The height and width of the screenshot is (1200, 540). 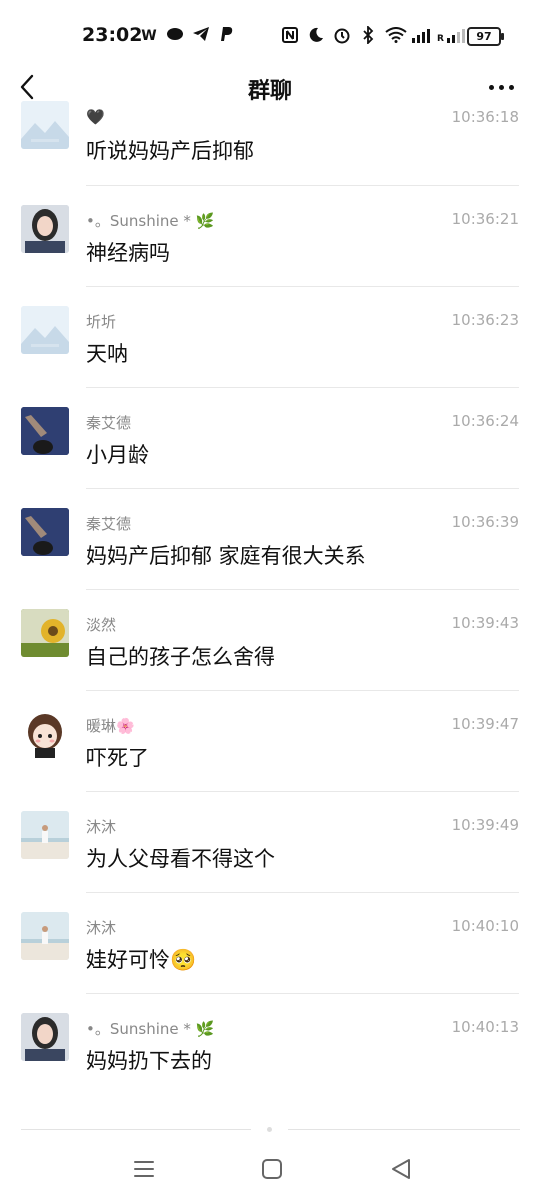 What do you see at coordinates (485, 320) in the screenshot?
I see `message-time: 10:36:23` at bounding box center [485, 320].